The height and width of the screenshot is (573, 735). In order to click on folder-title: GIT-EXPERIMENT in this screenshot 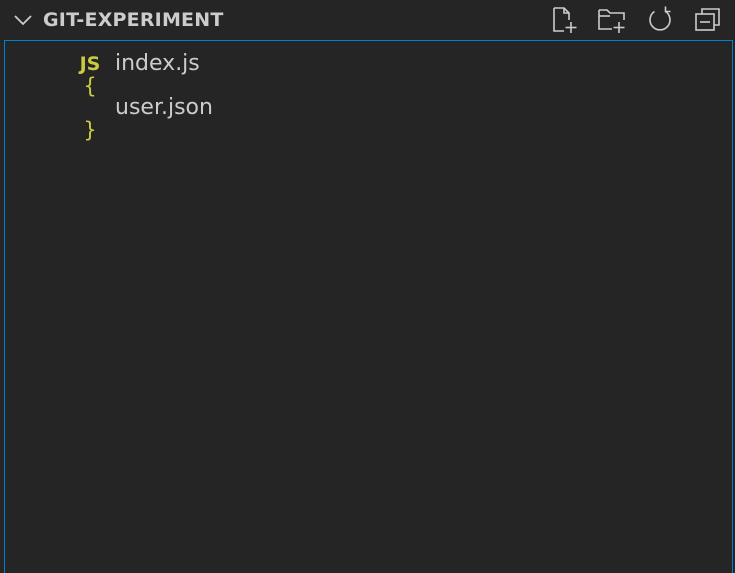, I will do `click(133, 20)`.